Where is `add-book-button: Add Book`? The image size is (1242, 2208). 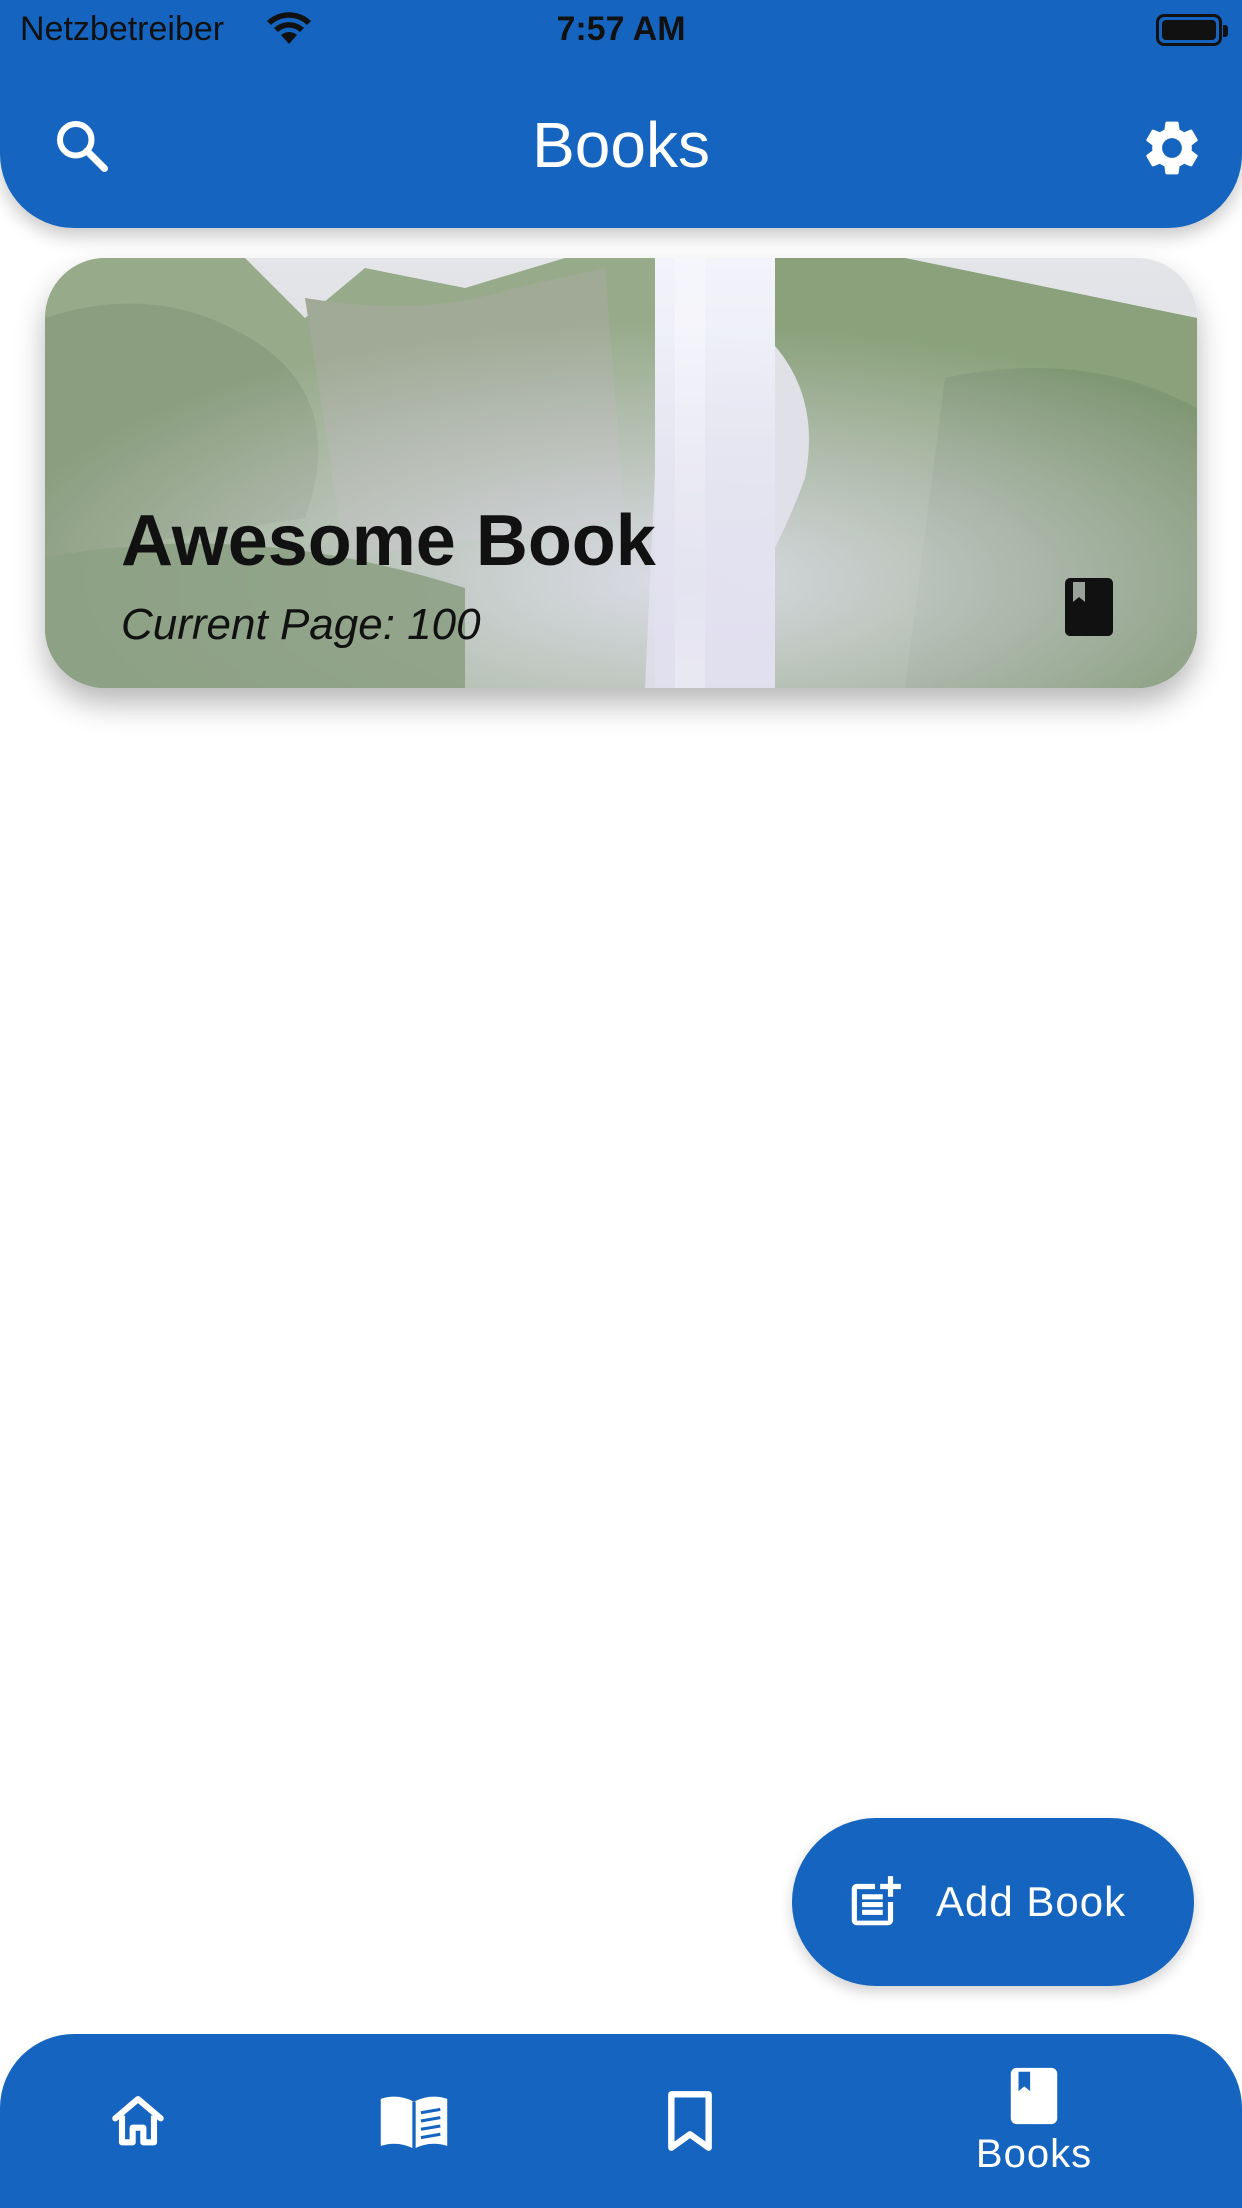
add-book-button: Add Book is located at coordinates (993, 1902).